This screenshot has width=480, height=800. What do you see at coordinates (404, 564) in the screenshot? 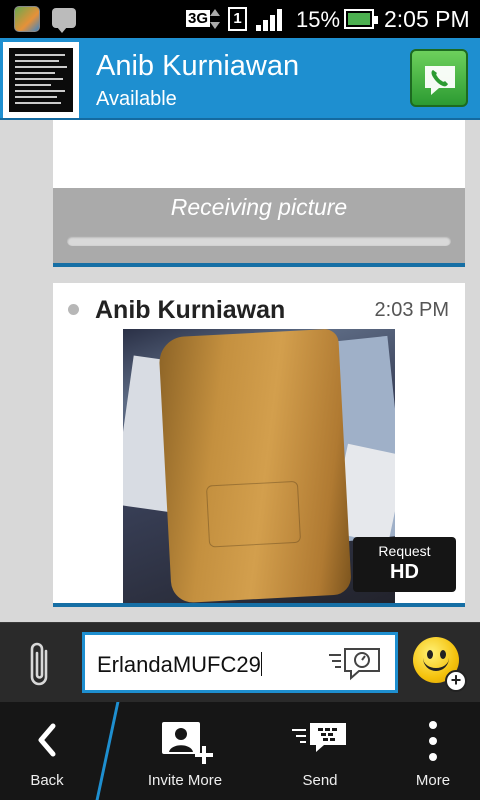
I see `request-hd-button: Request HD` at bounding box center [404, 564].